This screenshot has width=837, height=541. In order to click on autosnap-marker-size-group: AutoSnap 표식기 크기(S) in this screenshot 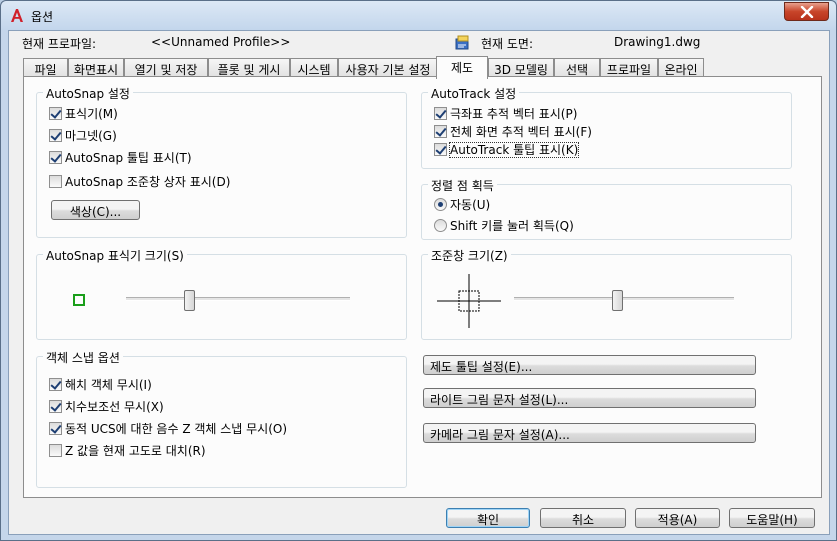, I will do `click(221, 293)`.